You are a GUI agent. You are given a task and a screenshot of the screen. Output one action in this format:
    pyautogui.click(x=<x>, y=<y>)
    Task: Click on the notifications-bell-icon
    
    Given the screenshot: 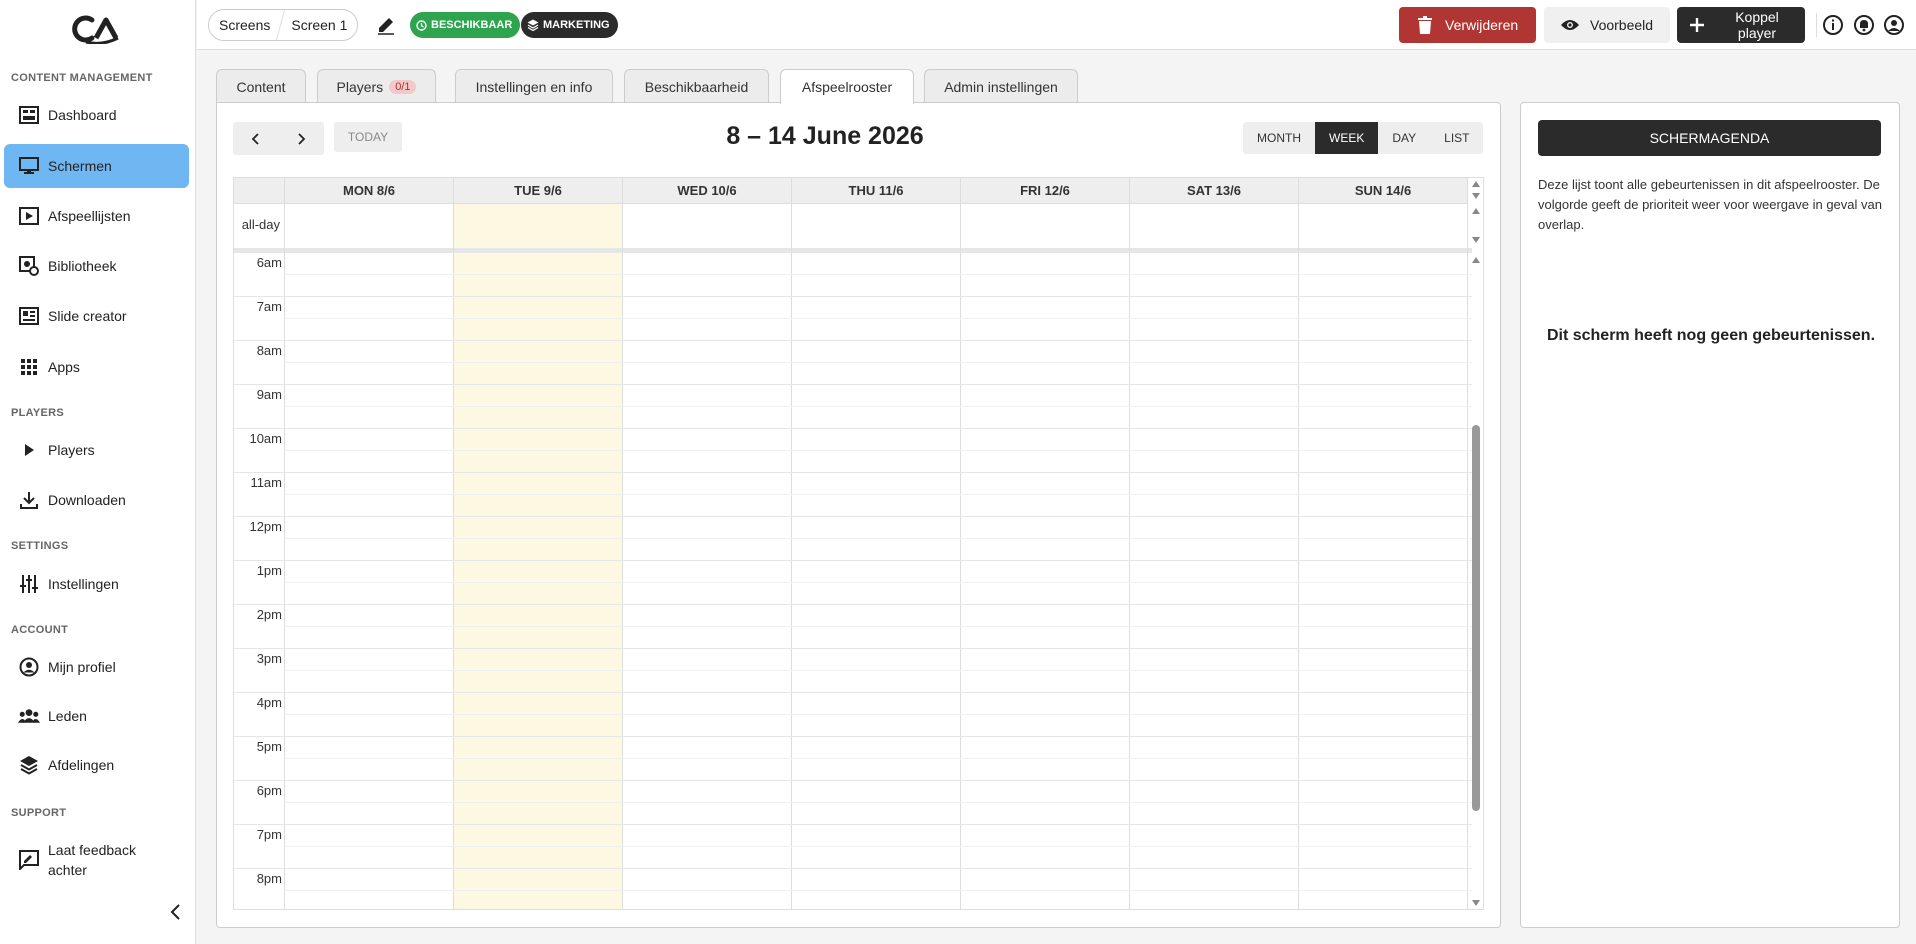 What is the action you would take?
    pyautogui.click(x=1864, y=25)
    